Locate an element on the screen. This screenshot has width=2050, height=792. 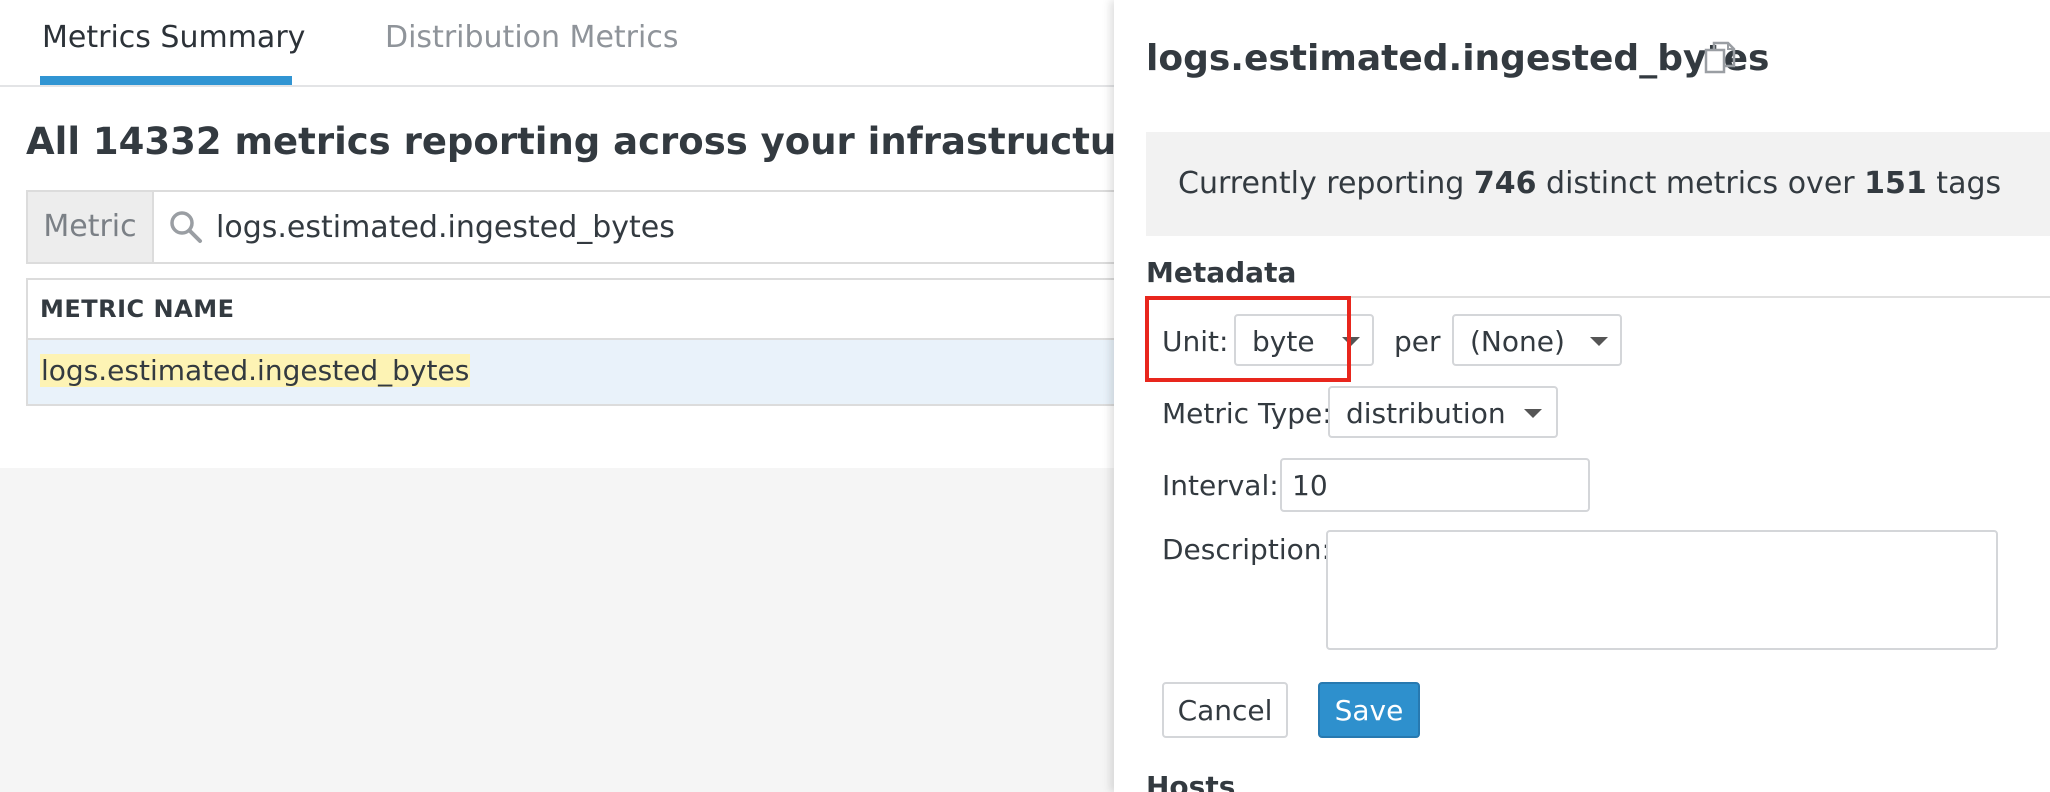
metadata-section-title: Metadata is located at coordinates (1221, 272).